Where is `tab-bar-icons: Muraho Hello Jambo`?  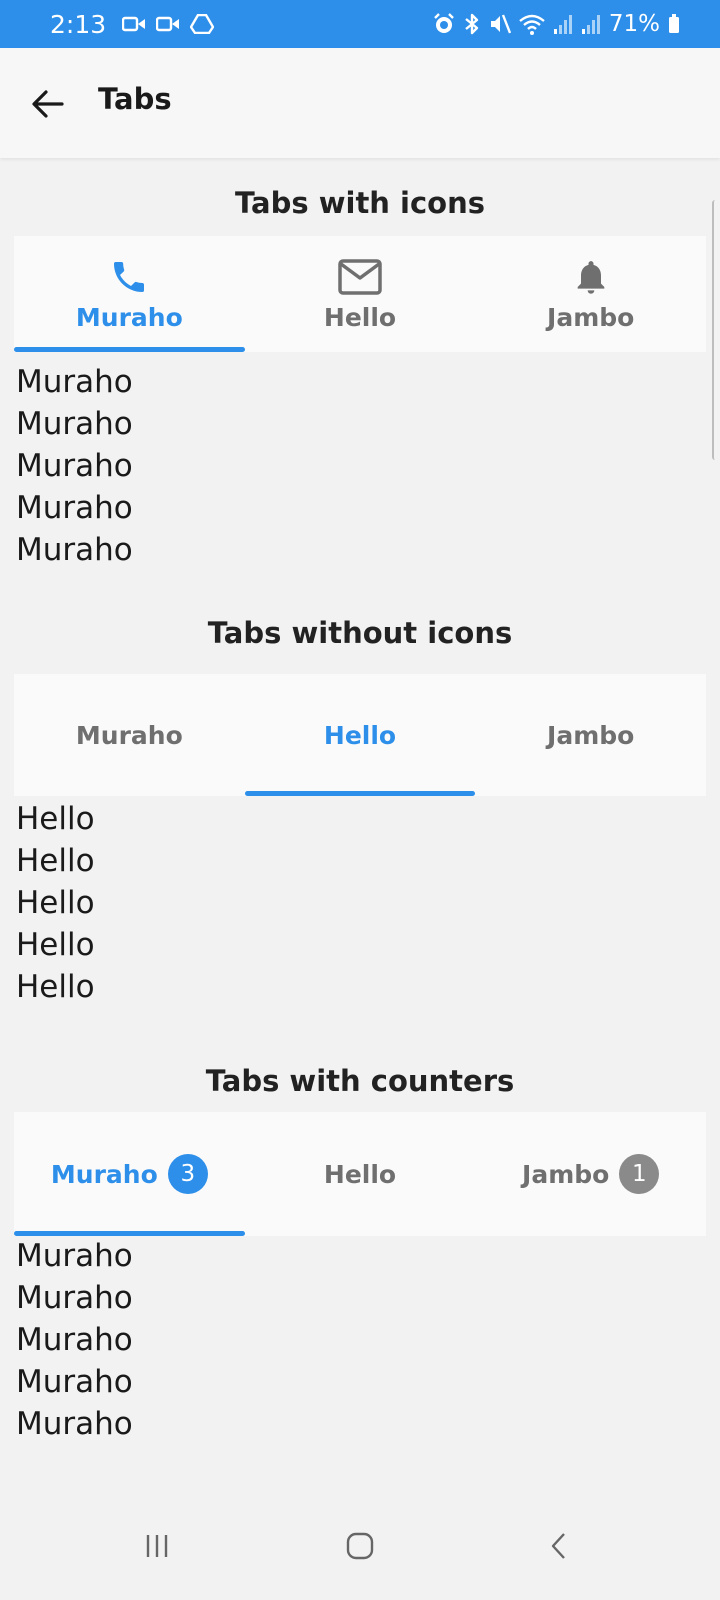
tab-bar-icons: Muraho Hello Jambo is located at coordinates (360, 294).